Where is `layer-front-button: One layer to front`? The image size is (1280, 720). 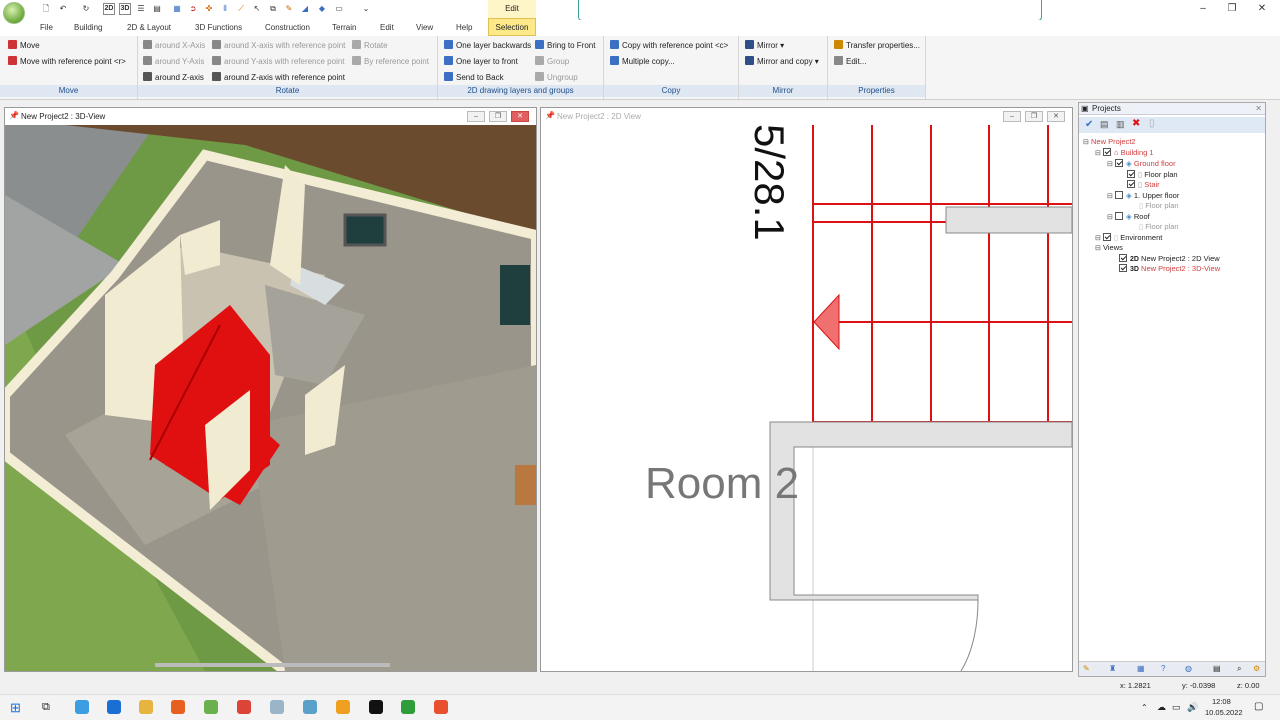 layer-front-button: One layer to front is located at coordinates (481, 62).